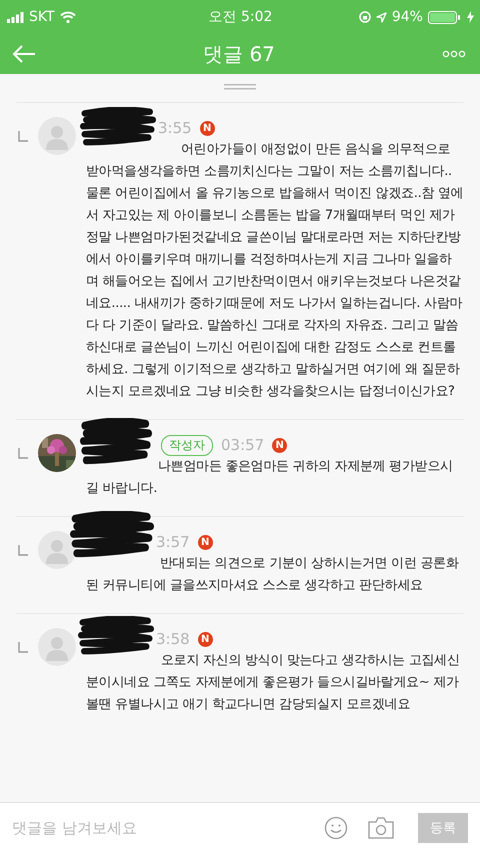 This screenshot has height=853, width=480. Describe the element at coordinates (407, 17) in the screenshot. I see `battery-percent: 94%` at that location.